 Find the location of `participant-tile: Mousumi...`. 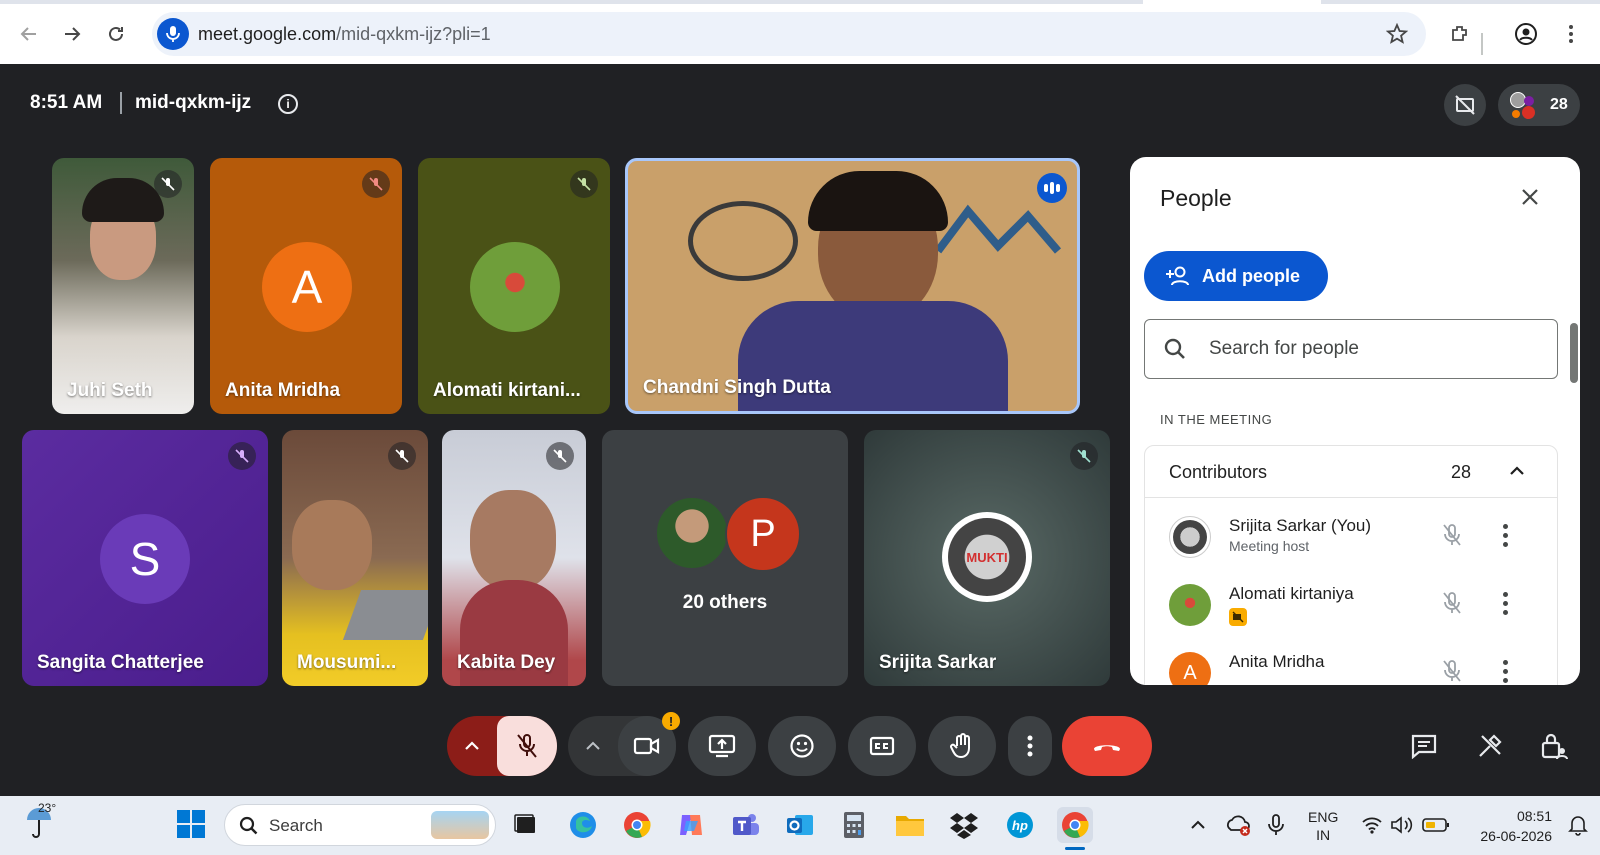

participant-tile: Mousumi... is located at coordinates (355, 558).